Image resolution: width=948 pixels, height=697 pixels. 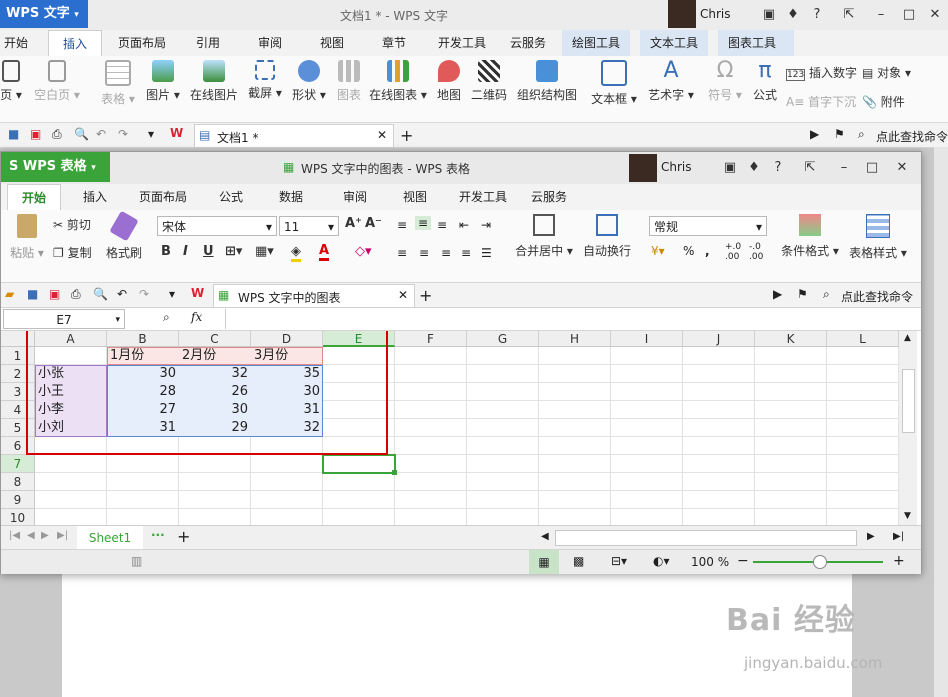 I want to click on row-header-9: 9, so click(x=18, y=500).